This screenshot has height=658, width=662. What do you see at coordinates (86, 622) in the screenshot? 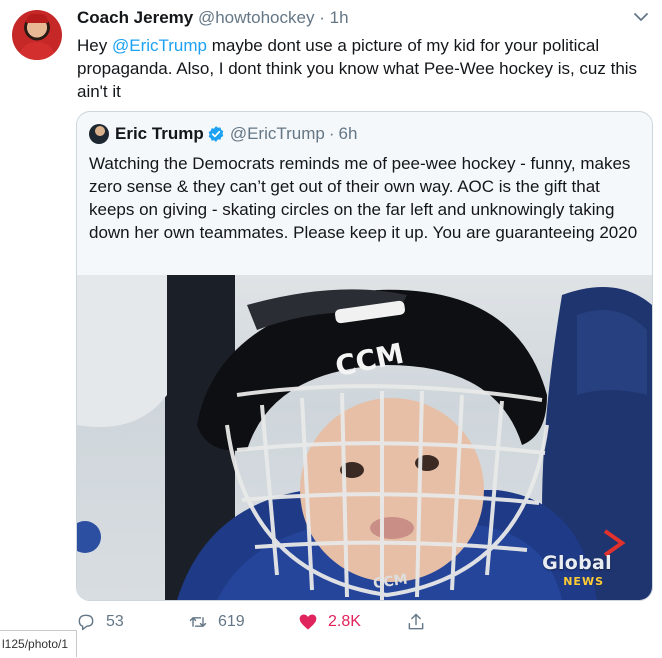
I see `reply-icon` at bounding box center [86, 622].